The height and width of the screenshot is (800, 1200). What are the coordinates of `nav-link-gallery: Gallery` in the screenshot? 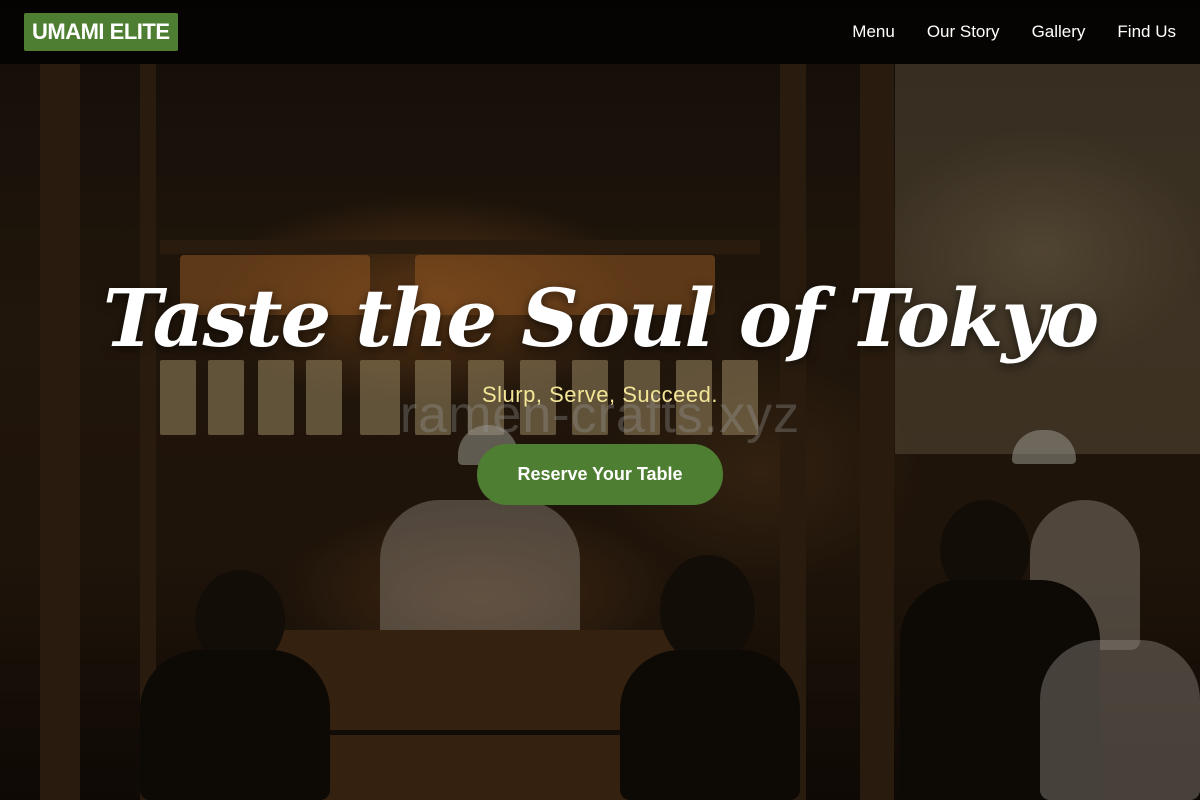 It's located at (1059, 32).